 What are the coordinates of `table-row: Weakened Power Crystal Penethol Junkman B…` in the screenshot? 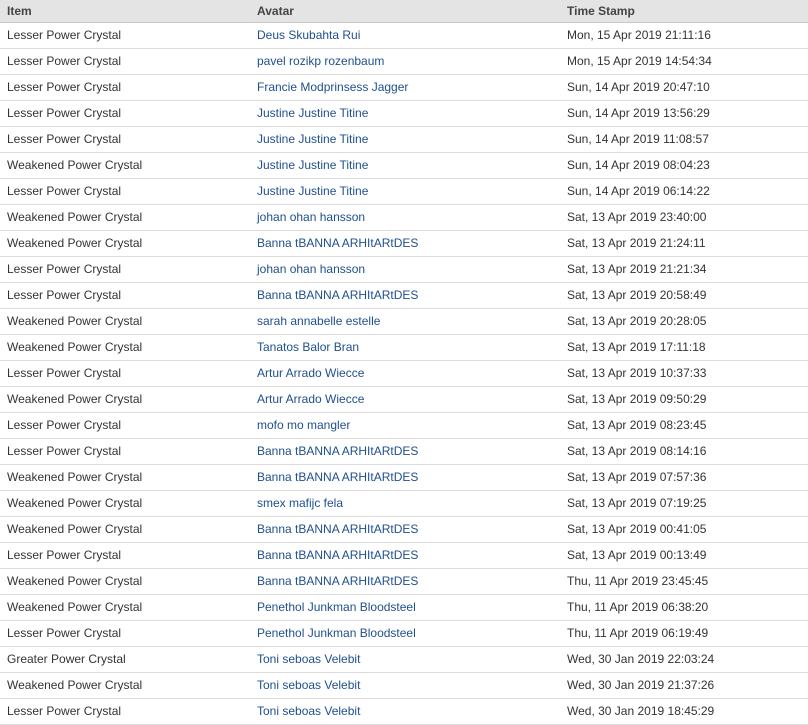 It's located at (404, 607).